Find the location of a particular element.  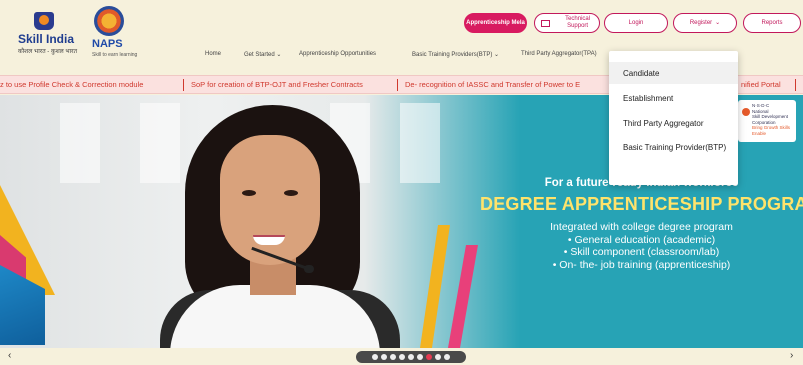

nav-item-btp: Basic Training Providers(BTP) ⌄ is located at coordinates (455, 54).